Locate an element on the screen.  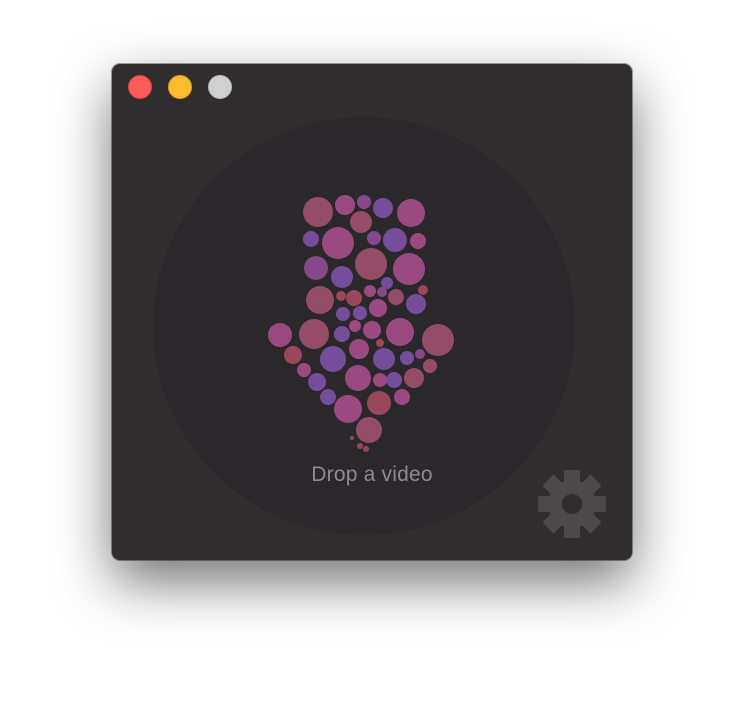
gear-icon is located at coordinates (572, 504).